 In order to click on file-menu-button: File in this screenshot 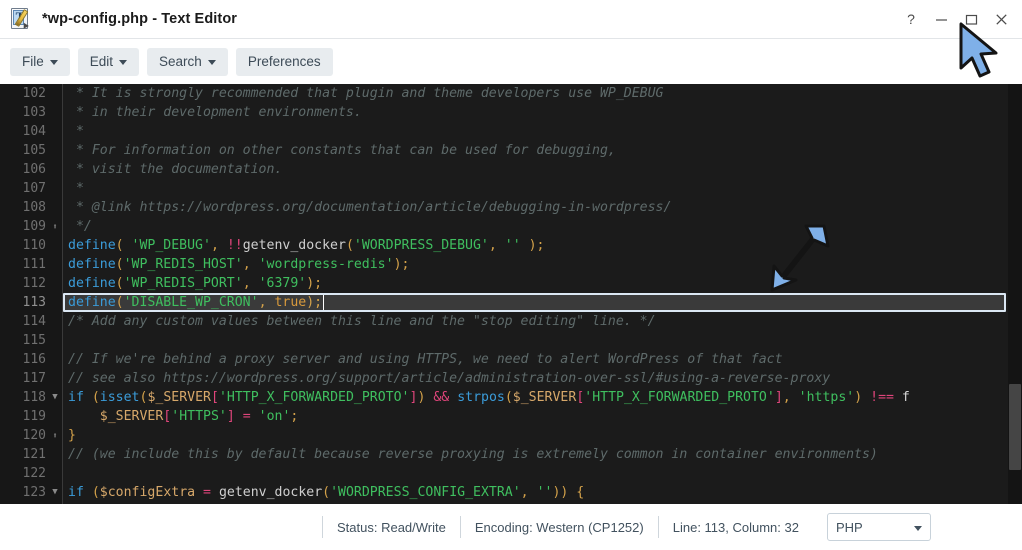, I will do `click(40, 61)`.